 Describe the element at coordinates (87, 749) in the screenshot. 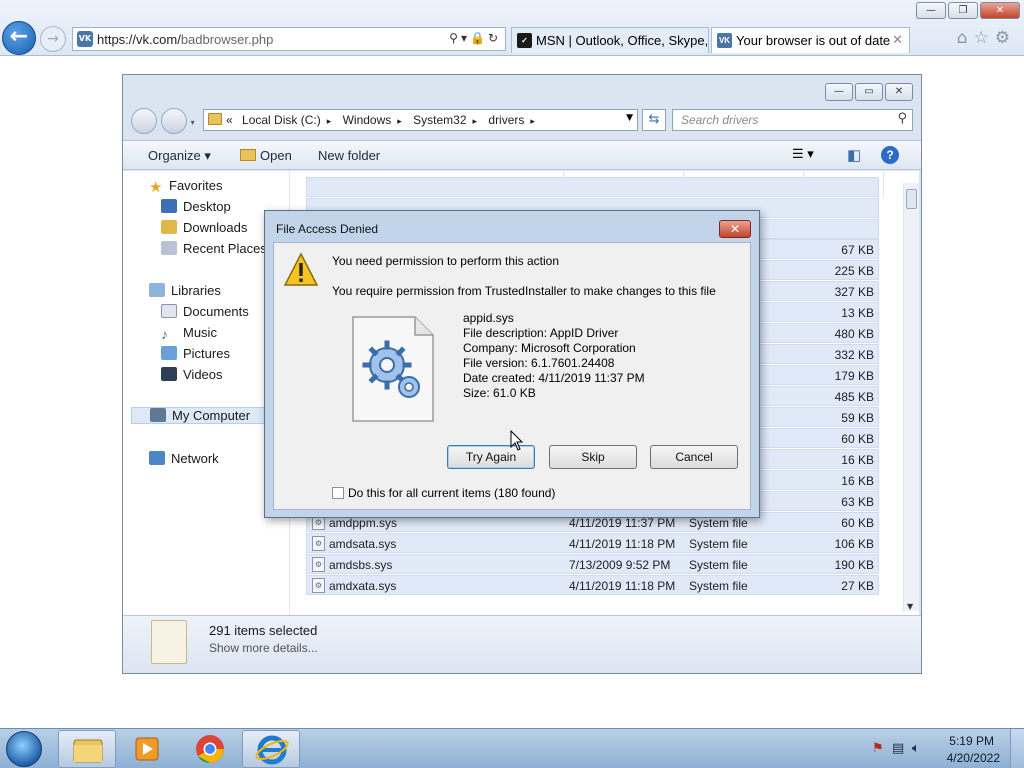

I see `taskbar-explorer` at that location.